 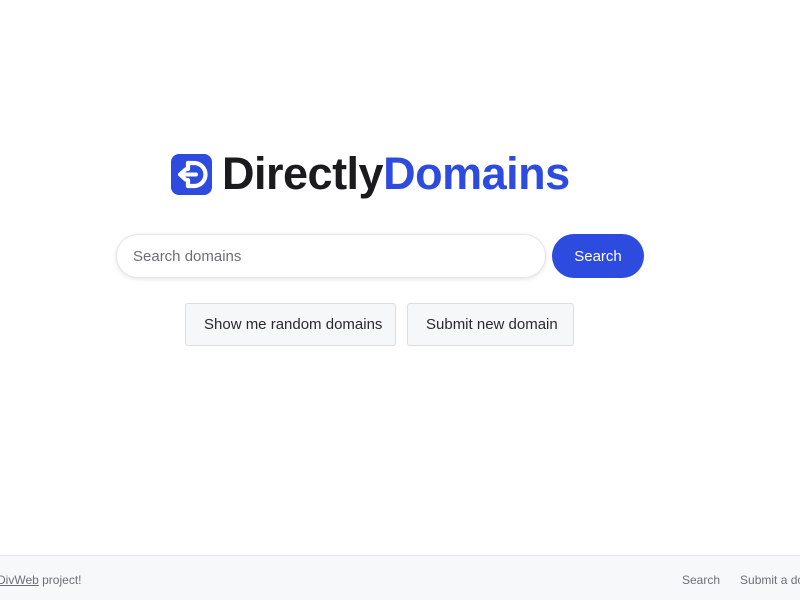 I want to click on search-form: Search, so click(x=380, y=256).